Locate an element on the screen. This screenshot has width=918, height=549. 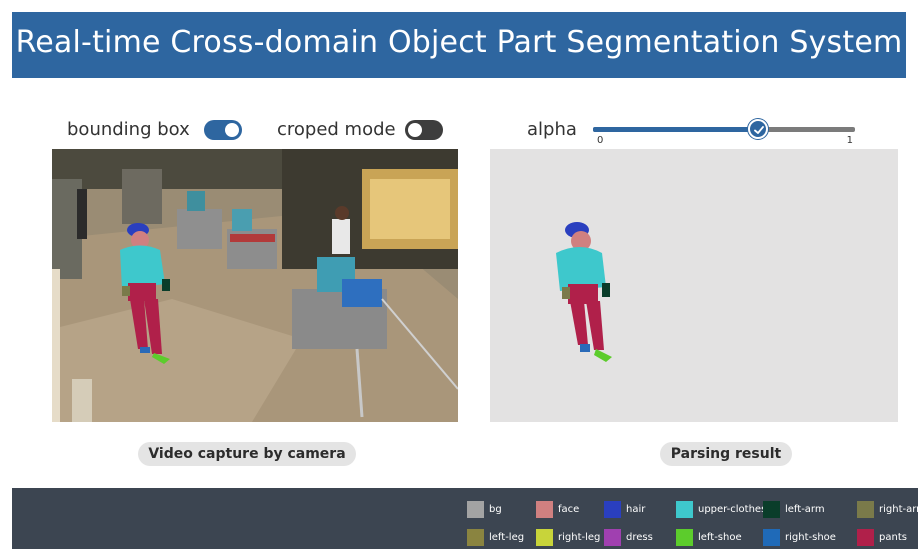
legend-item-bg: bg is located at coordinates (484, 509).